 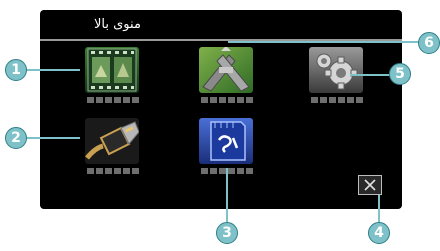 I want to click on close-button, so click(x=370, y=185).